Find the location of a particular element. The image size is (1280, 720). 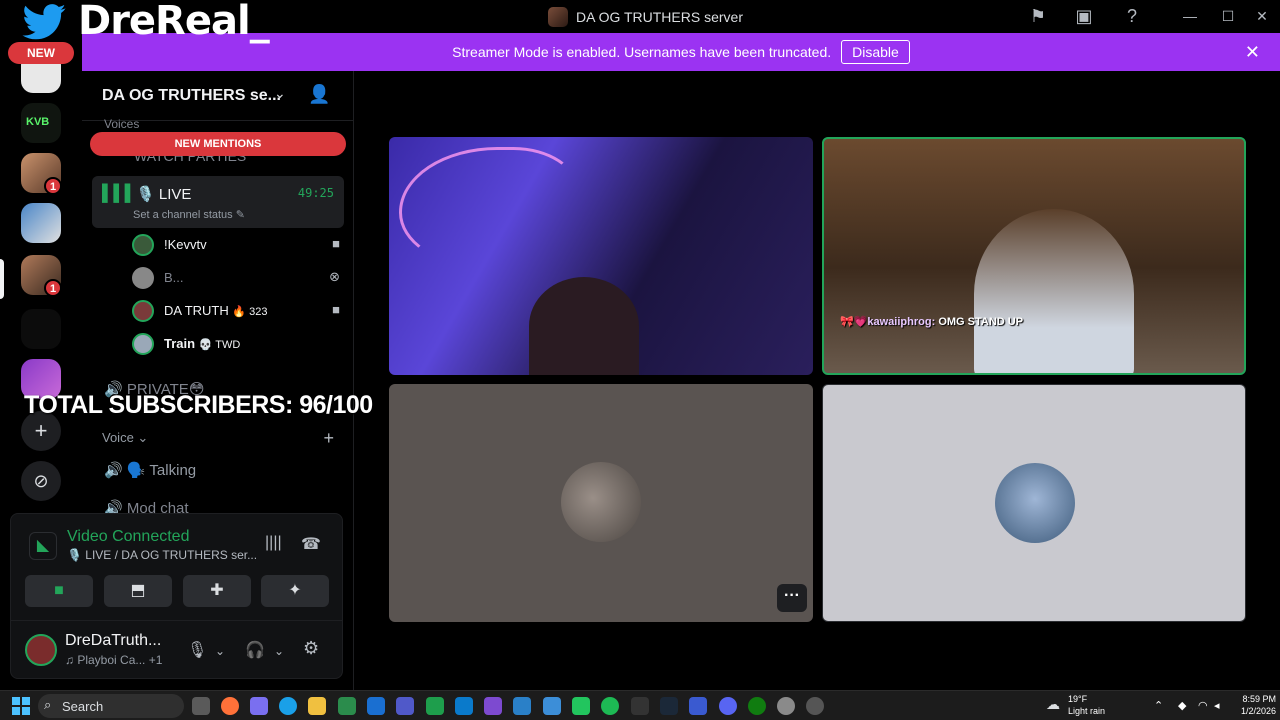

voice-user: B... ⊗ is located at coordinates (235, 278).